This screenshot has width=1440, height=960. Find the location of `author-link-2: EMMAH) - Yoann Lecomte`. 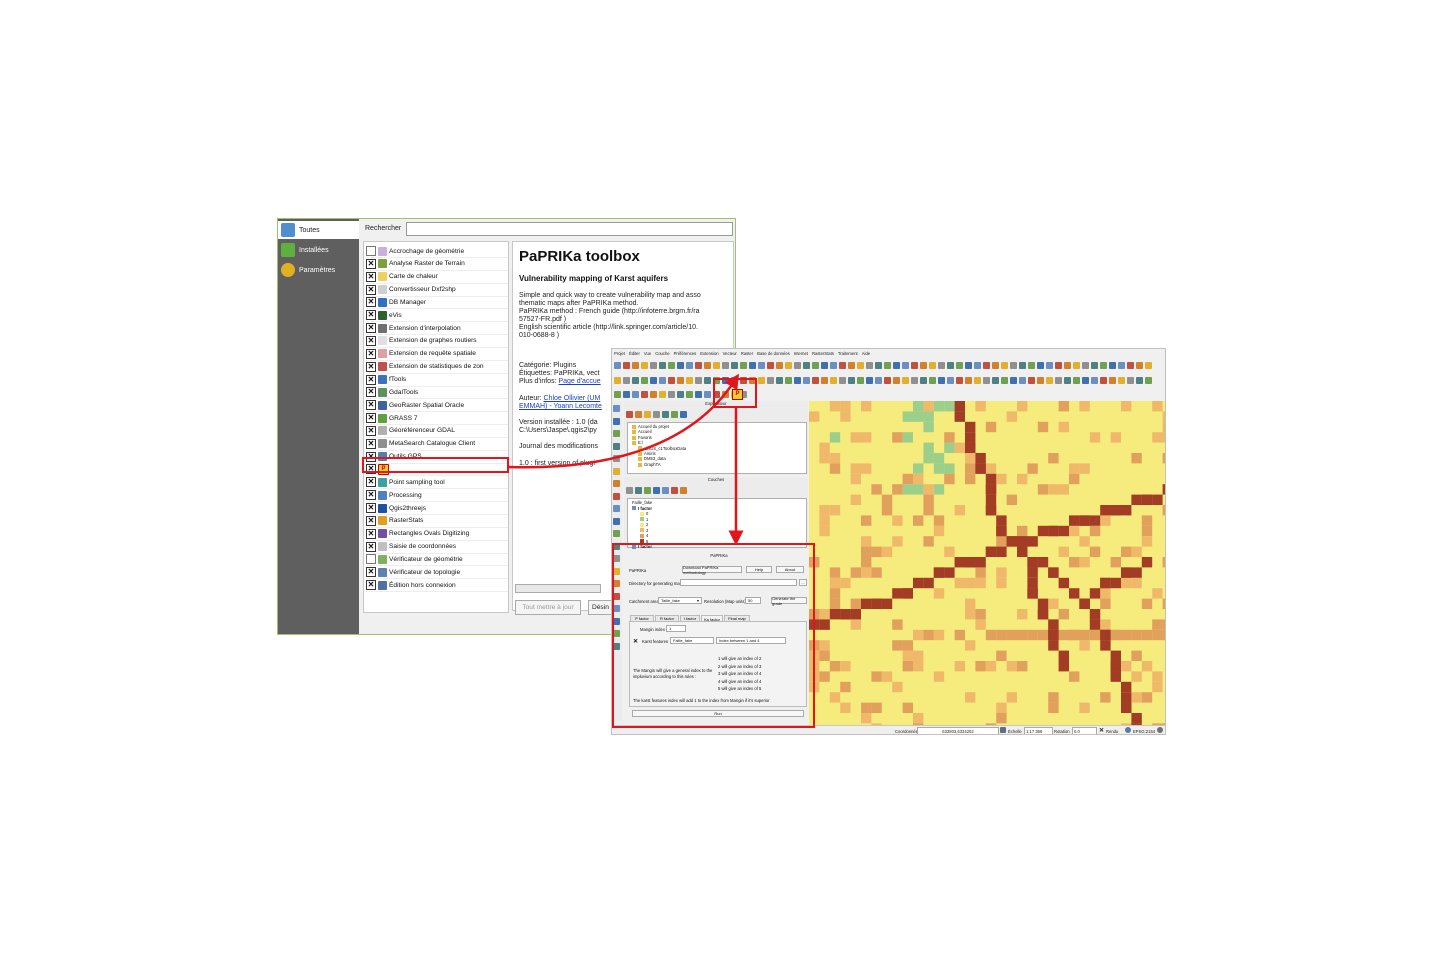

author-link-2: EMMAH) - Yoann Lecomte is located at coordinates (560, 407).